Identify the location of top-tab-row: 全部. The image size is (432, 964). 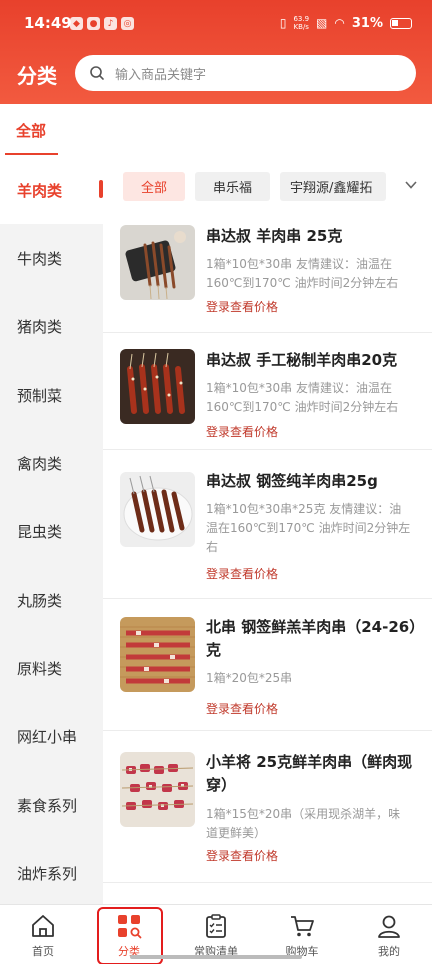
(216, 130).